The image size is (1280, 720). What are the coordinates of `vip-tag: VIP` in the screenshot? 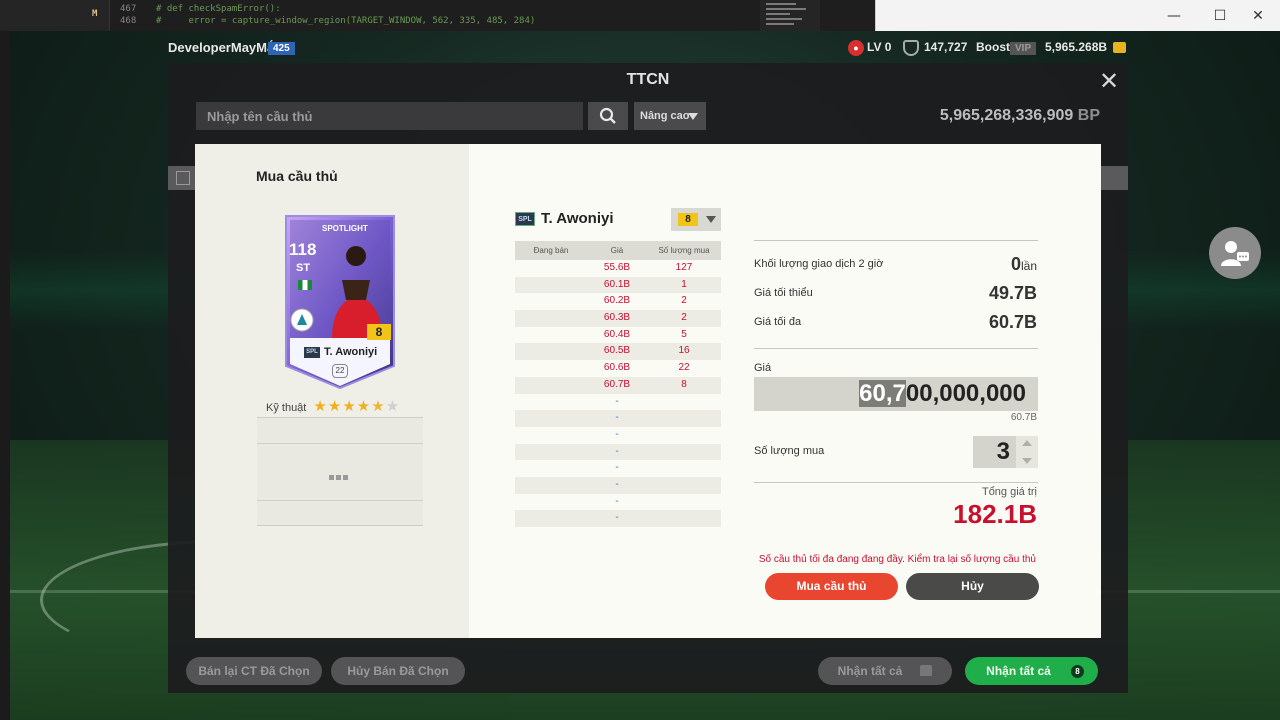 It's located at (1023, 48).